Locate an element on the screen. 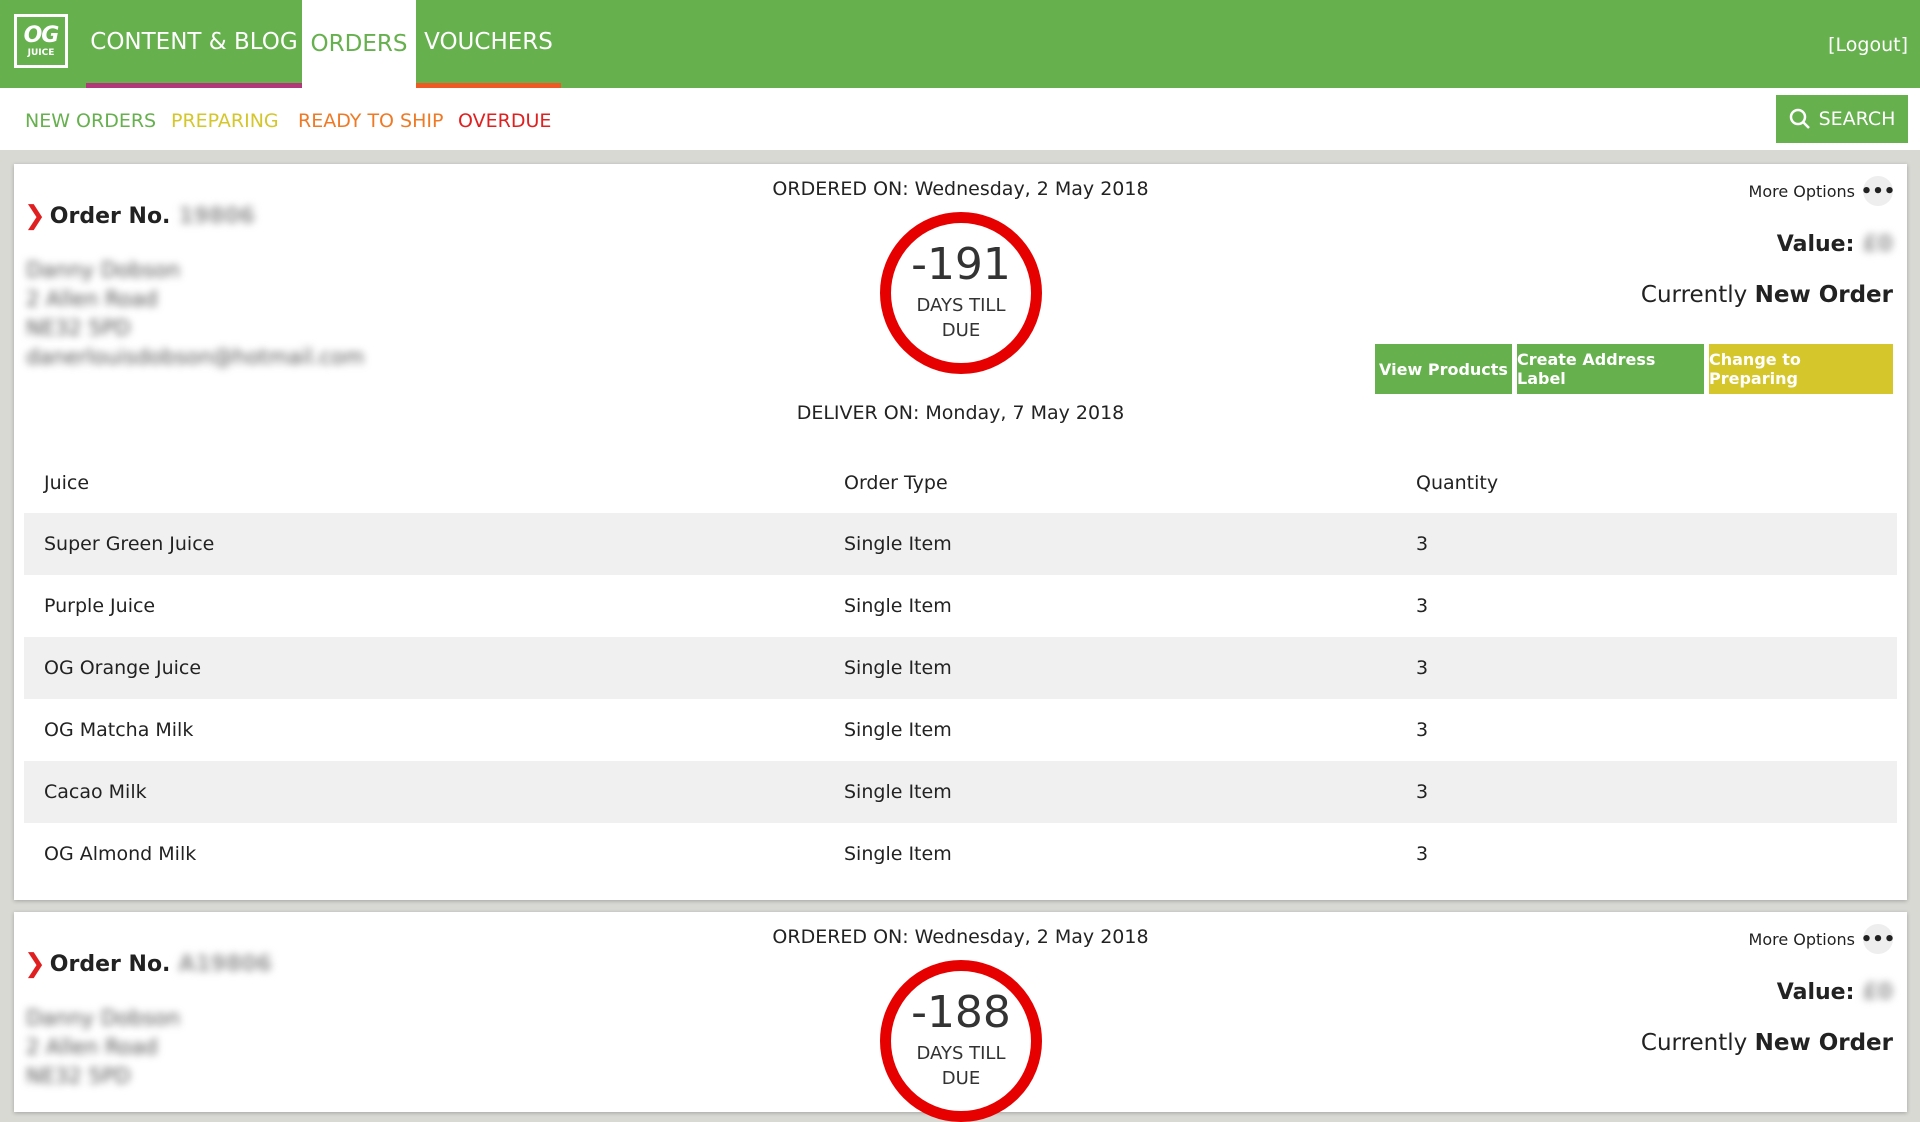 The image size is (1920, 1122). table-row: Cacao Milk Single Item 3 is located at coordinates (960, 792).